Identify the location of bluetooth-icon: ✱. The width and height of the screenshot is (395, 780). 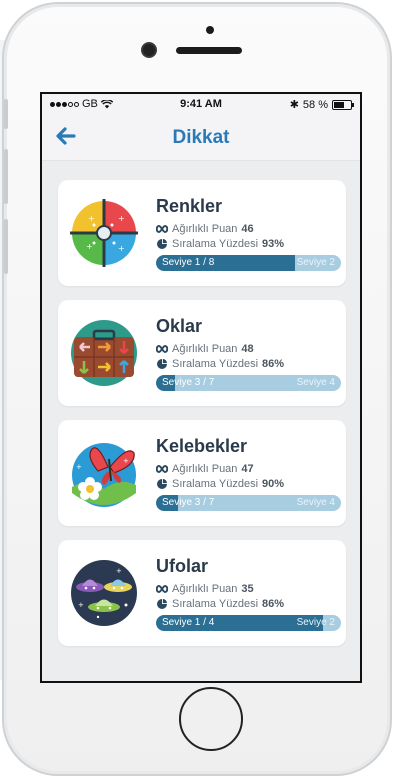
(294, 105).